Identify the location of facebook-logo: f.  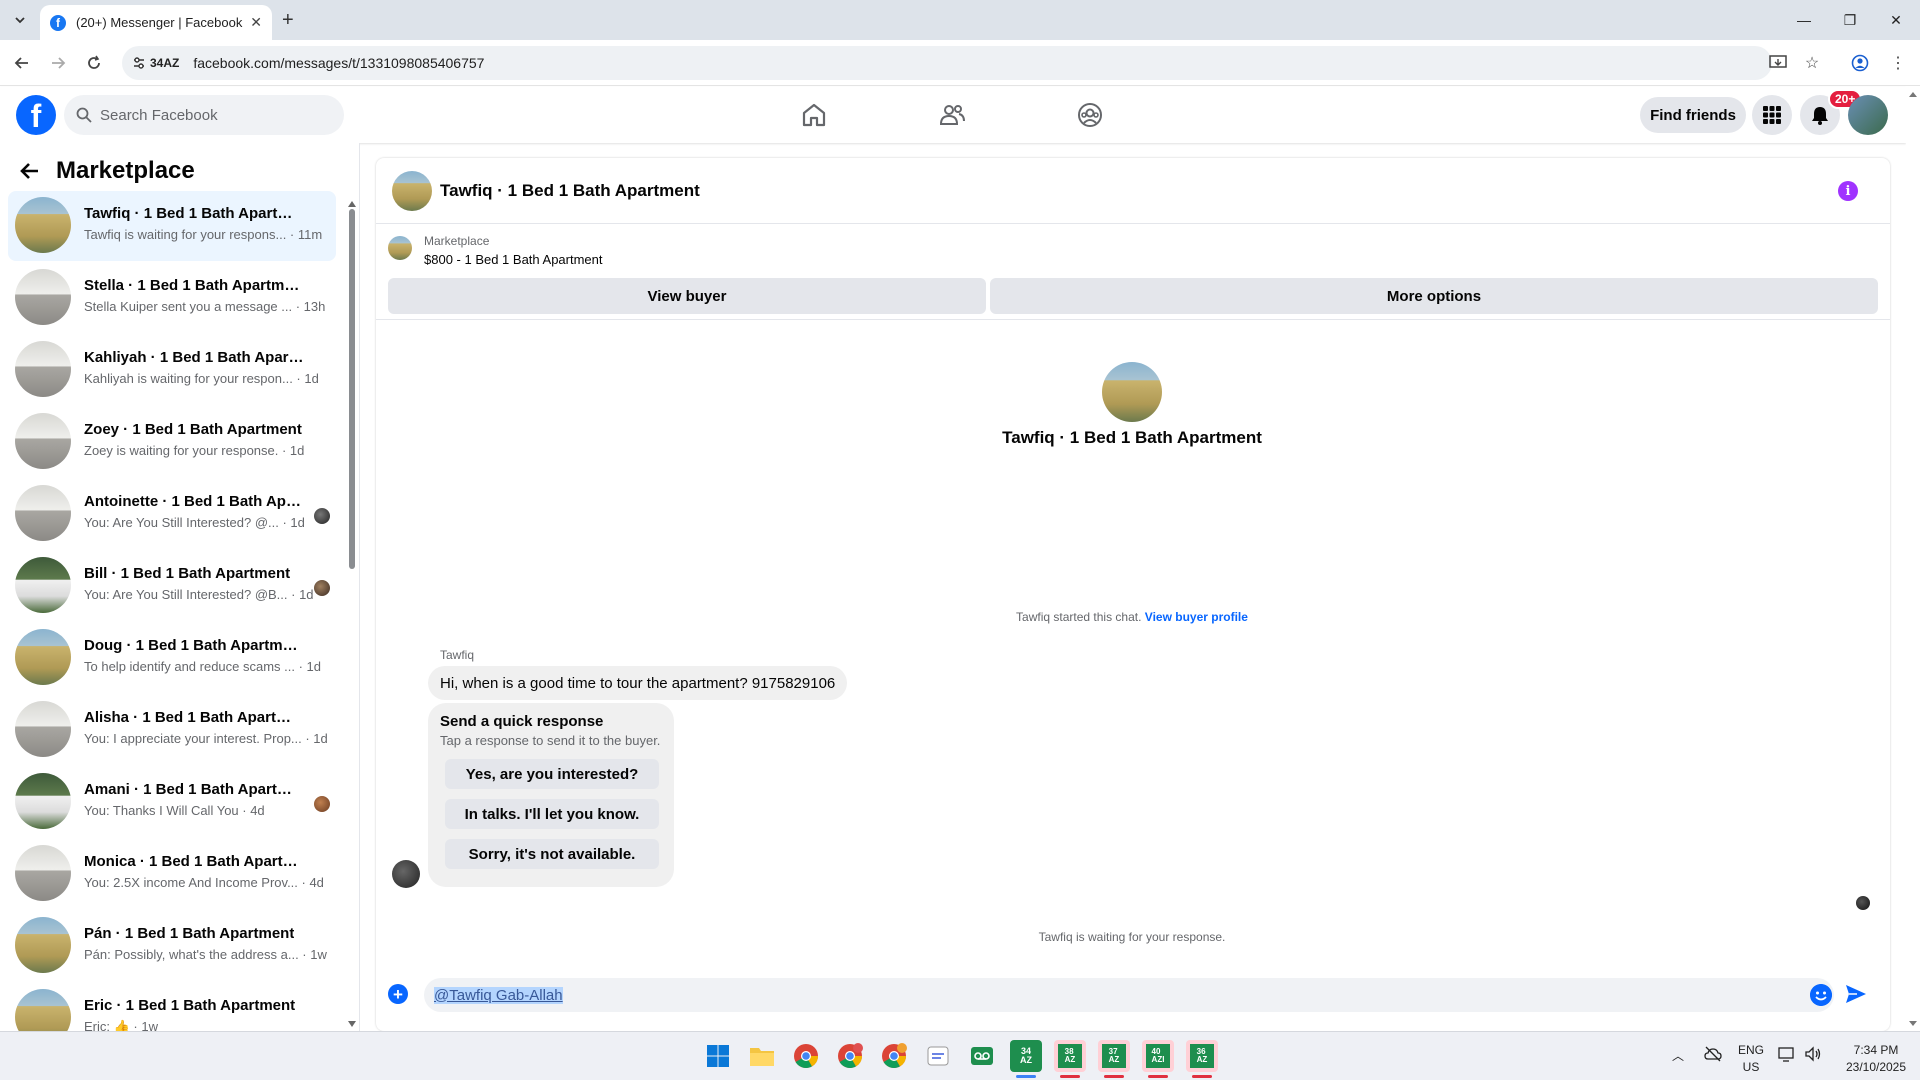
(36, 115).